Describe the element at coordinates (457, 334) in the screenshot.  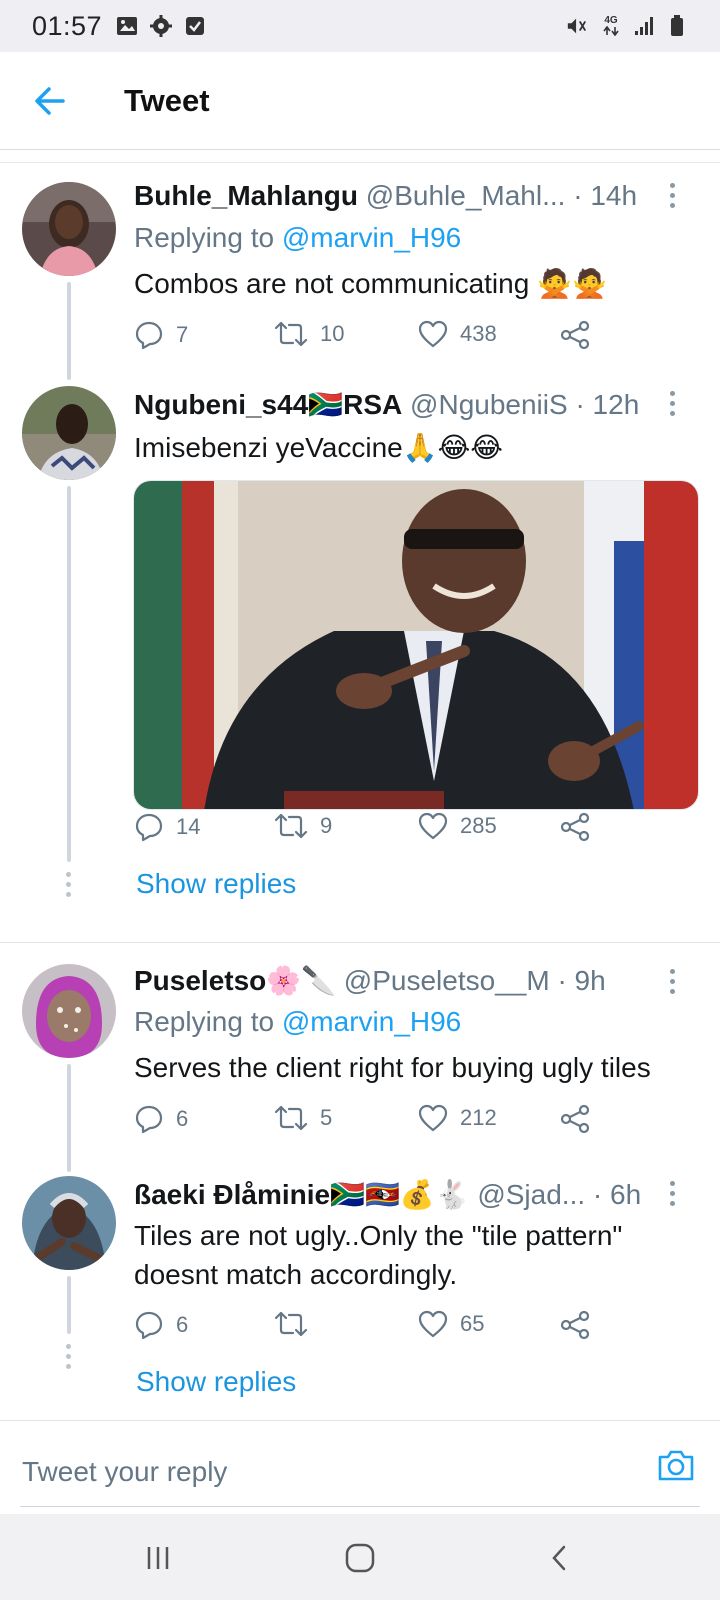
I see `like-button: 438` at that location.